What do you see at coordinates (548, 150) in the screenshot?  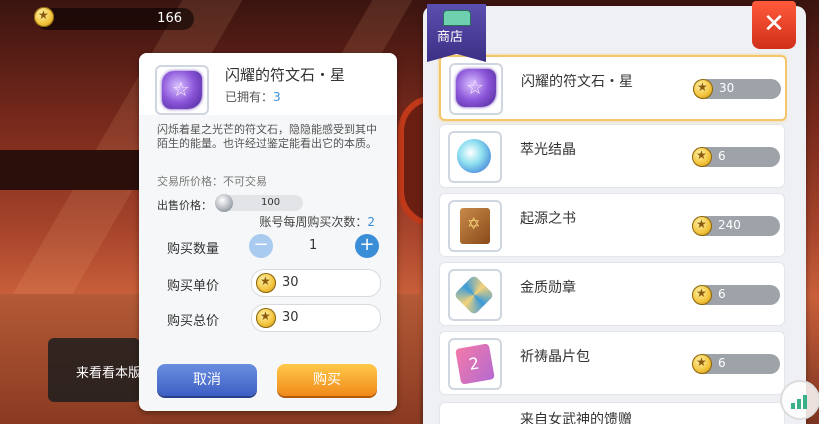 I see `shop-item-name: 萃光结晶` at bounding box center [548, 150].